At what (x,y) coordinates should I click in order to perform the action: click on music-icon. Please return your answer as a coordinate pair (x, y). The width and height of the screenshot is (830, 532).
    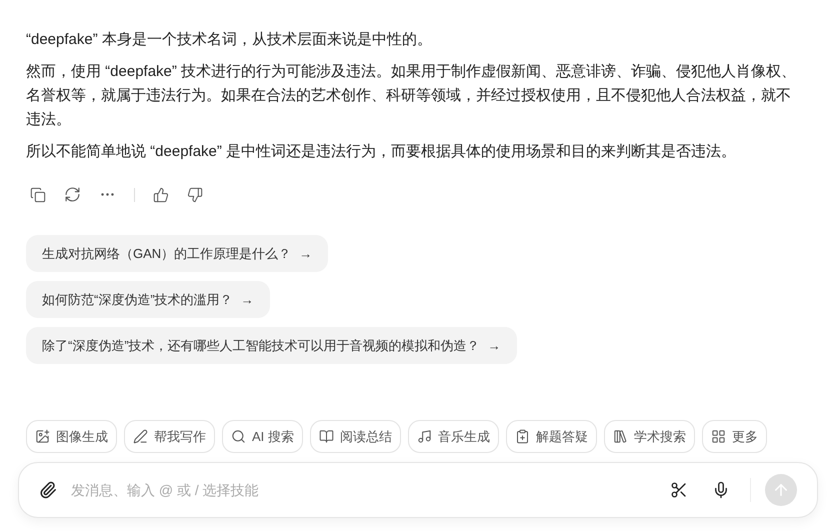
    Looking at the image, I should click on (424, 436).